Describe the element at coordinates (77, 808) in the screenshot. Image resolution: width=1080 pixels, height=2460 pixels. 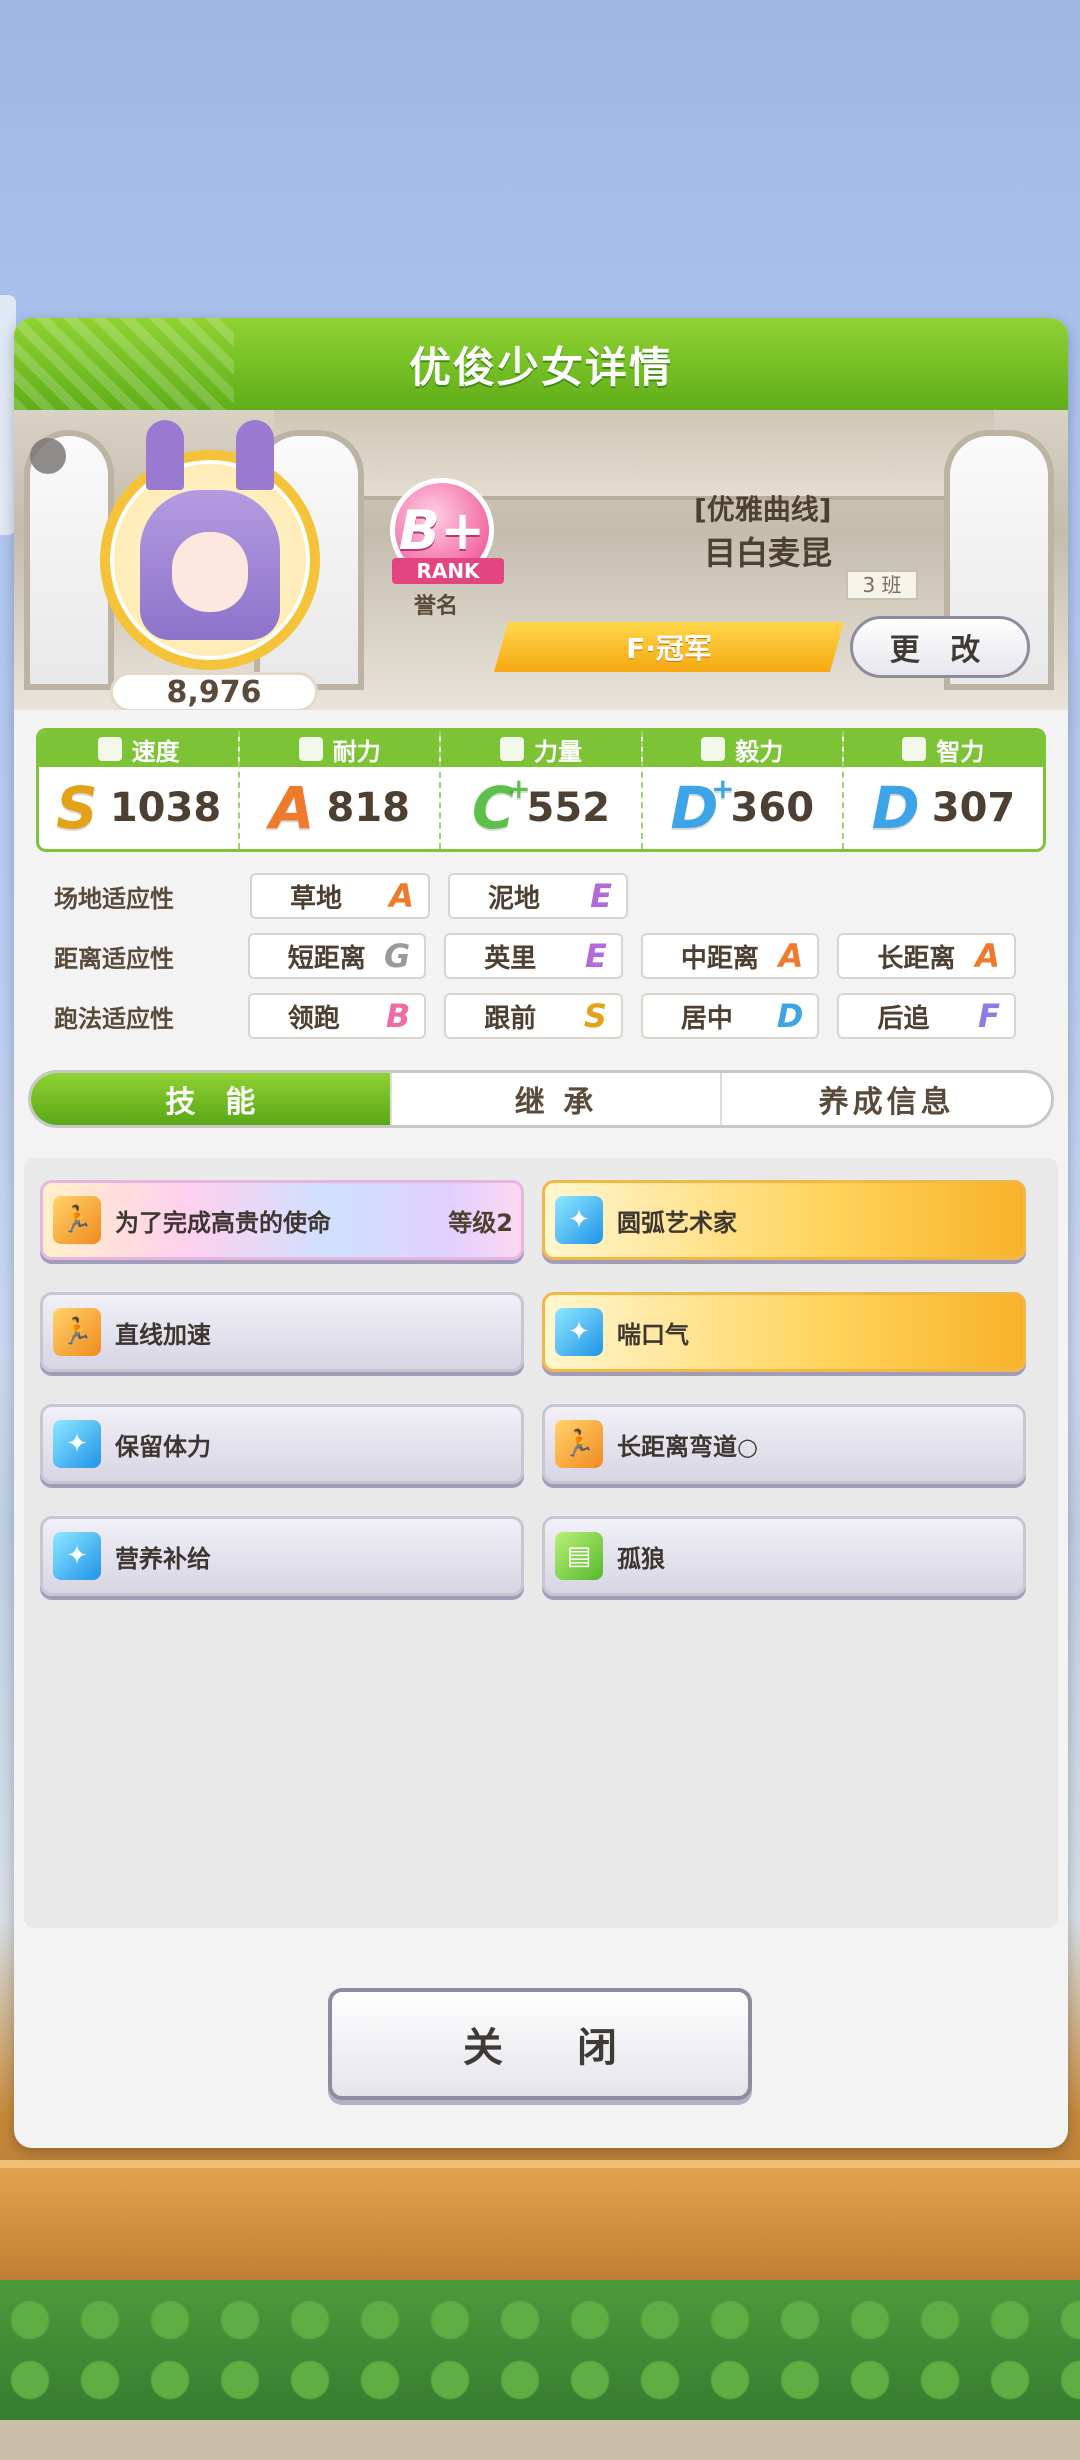
I see `stat-grade: S` at that location.